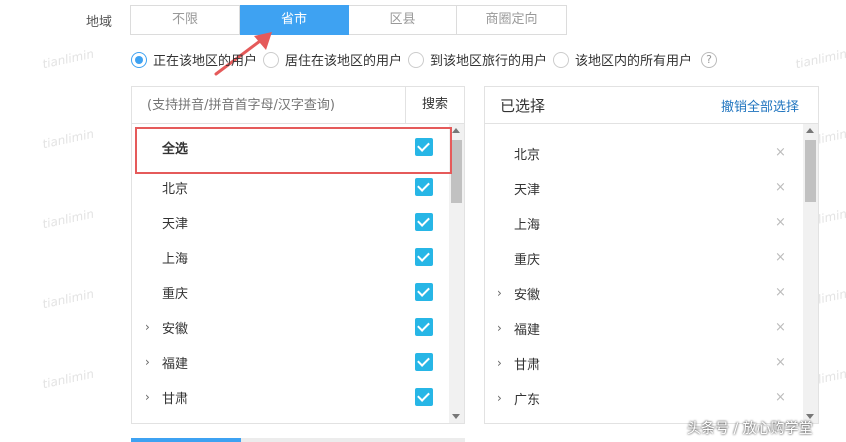  Describe the element at coordinates (298, 327) in the screenshot. I see `list-item: › 安徽` at that location.